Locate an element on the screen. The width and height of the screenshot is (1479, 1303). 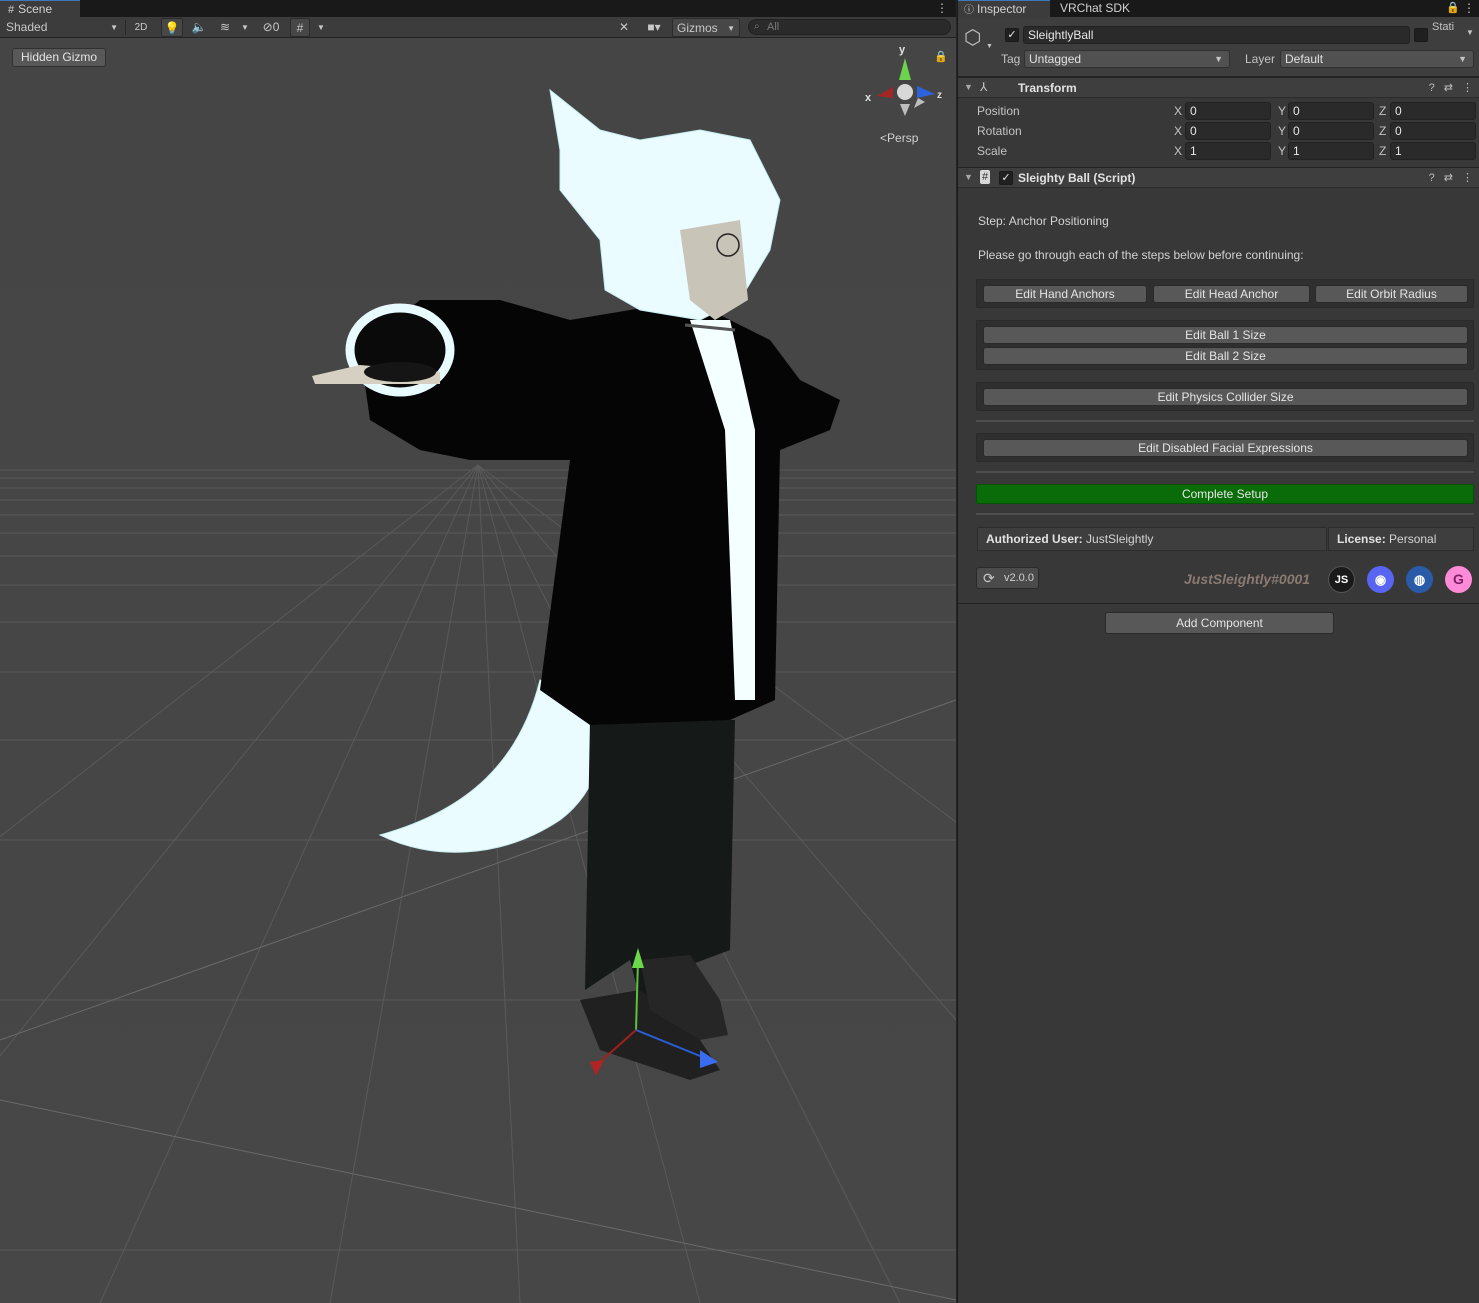
edit-orbit-radius-button: Edit Orbit Radius is located at coordinates (1391, 294).